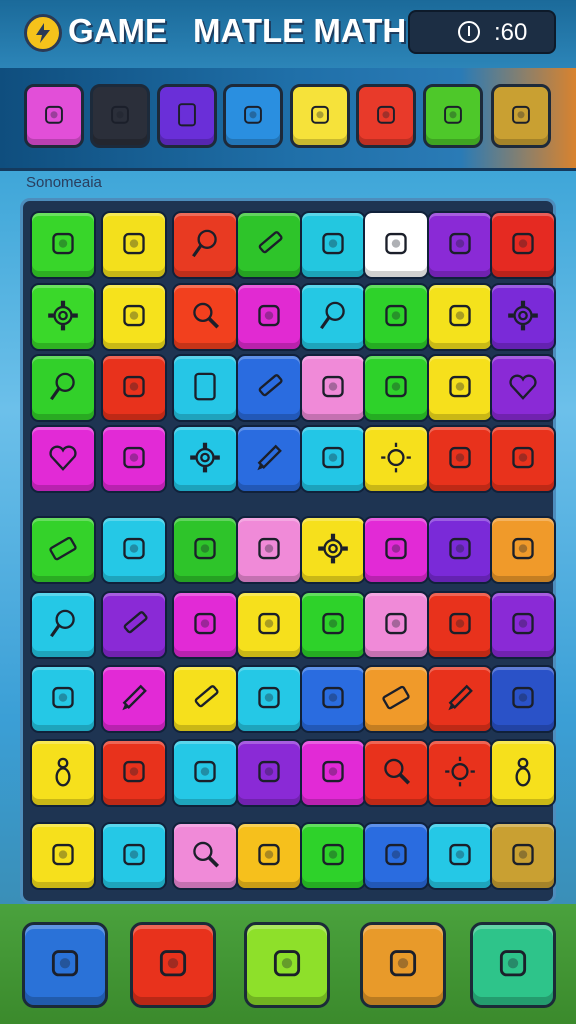 The image size is (576, 1024). I want to click on ticket-button, so click(403, 965).